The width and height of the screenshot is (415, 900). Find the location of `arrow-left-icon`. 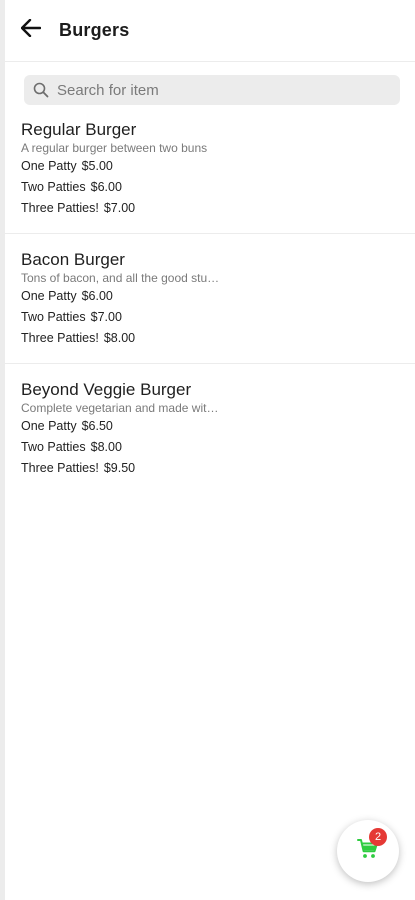

arrow-left-icon is located at coordinates (31, 30).